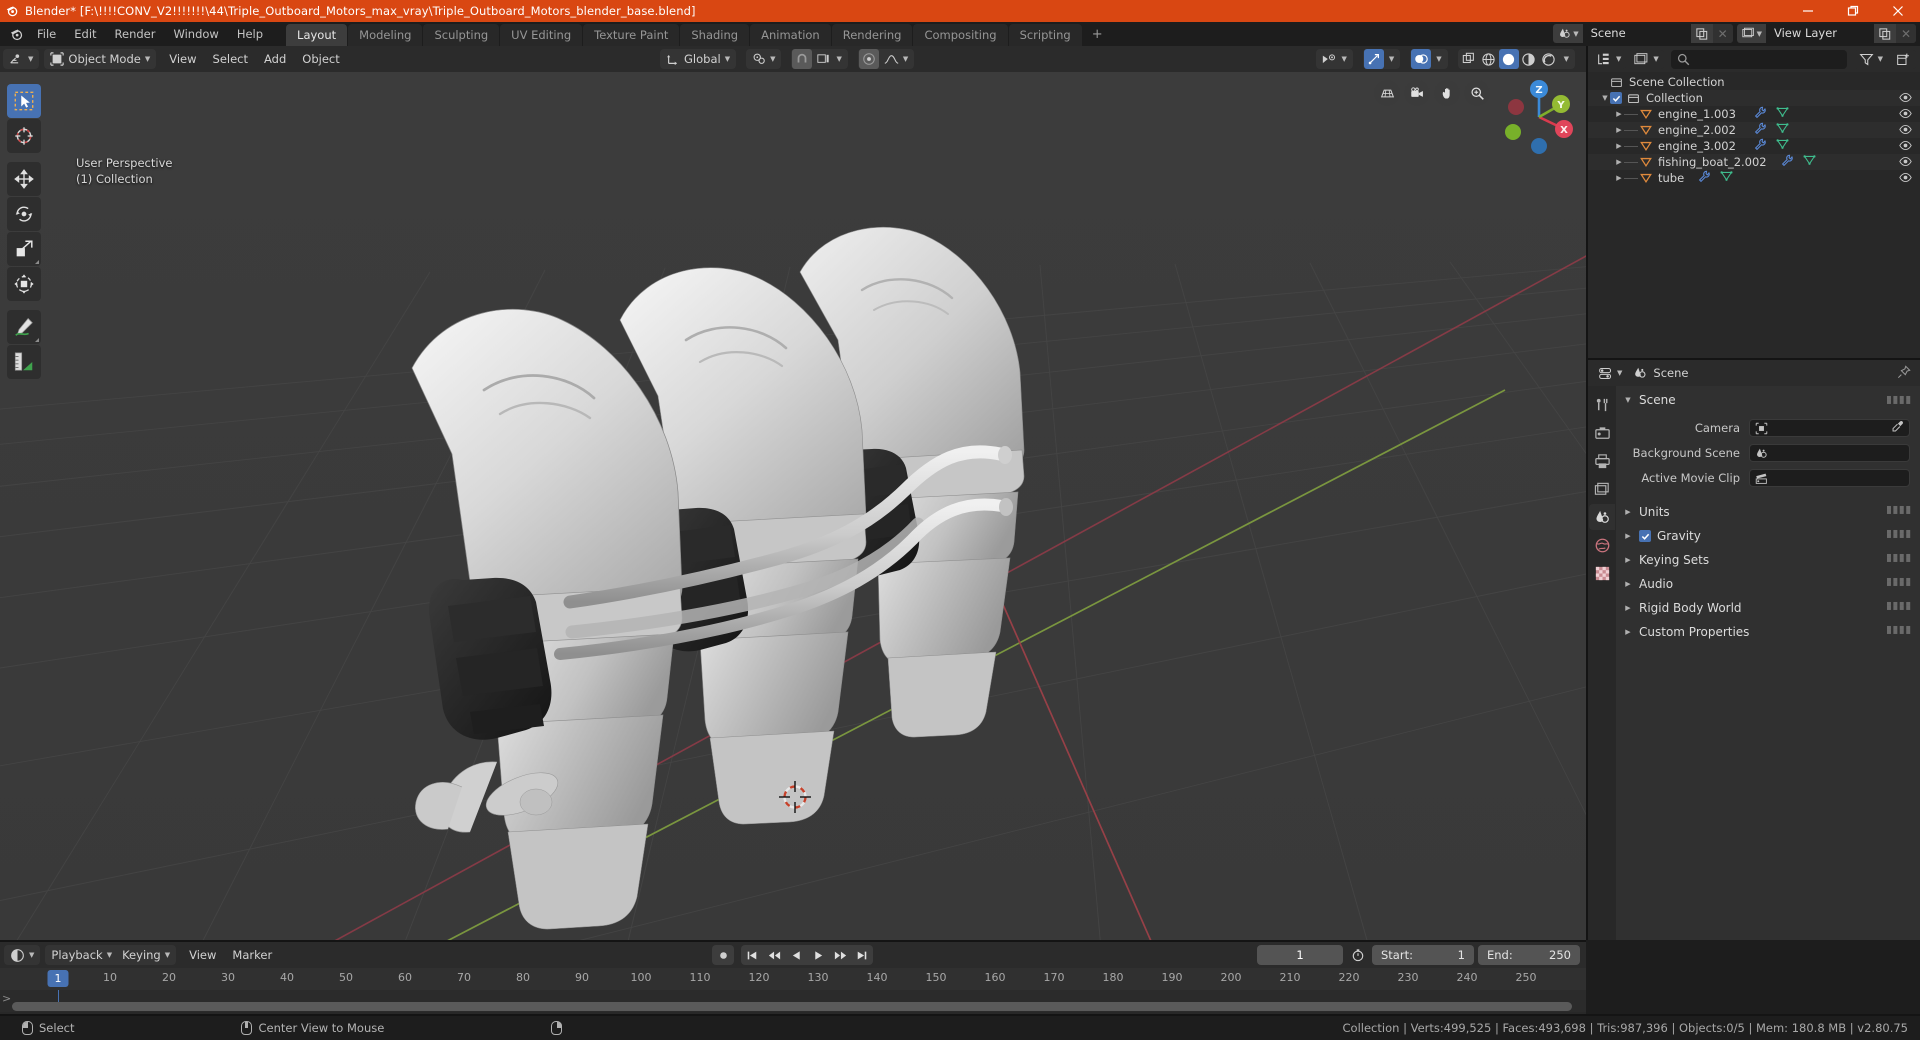 The image size is (1920, 1040). Describe the element at coordinates (1768, 608) in the screenshot. I see `rigid-body-world-panel-header: ▶ Rigid Body World ▪▪▪▪ ▪▪▪▪` at that location.